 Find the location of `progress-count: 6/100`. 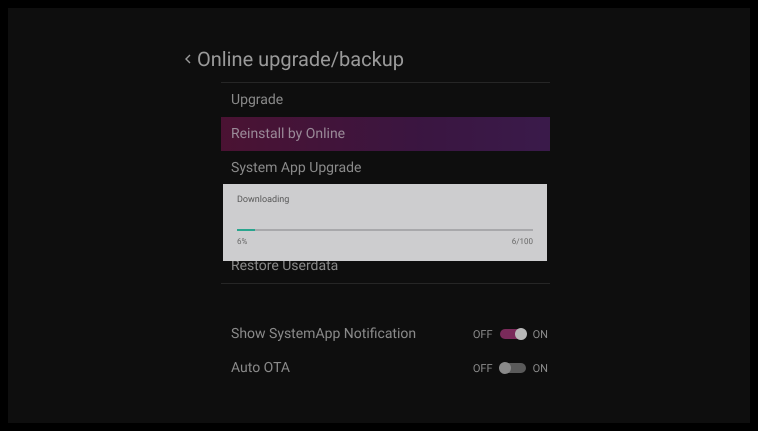

progress-count: 6/100 is located at coordinates (522, 241).